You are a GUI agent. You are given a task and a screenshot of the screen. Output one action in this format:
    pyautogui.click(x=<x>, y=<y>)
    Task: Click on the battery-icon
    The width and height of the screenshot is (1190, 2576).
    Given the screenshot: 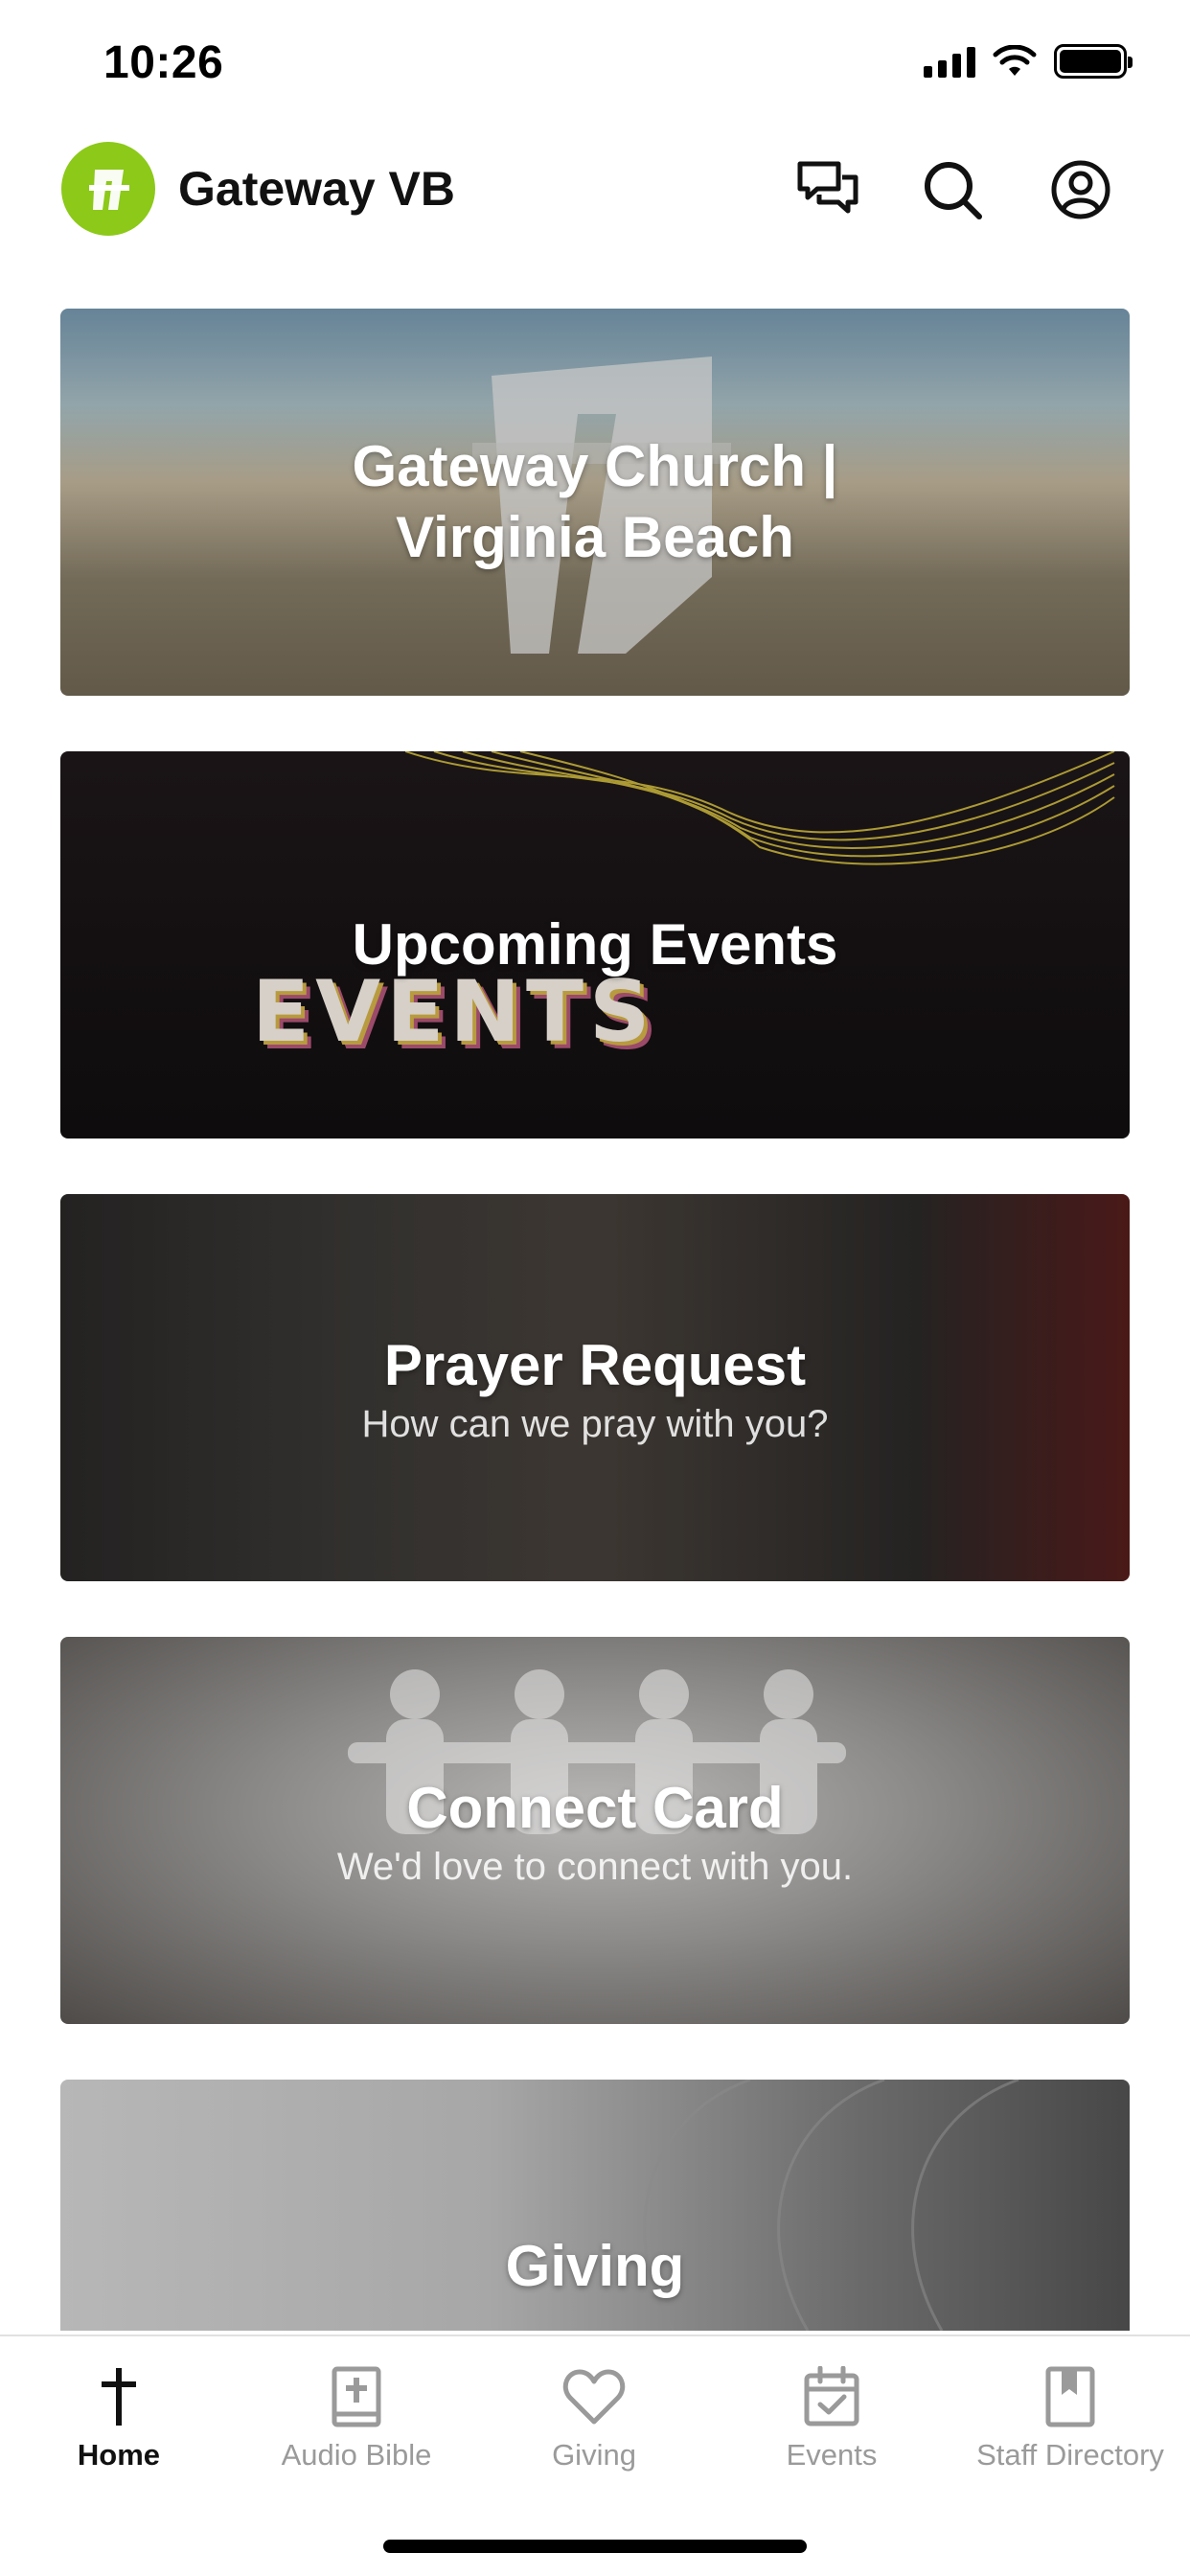 What is the action you would take?
    pyautogui.click(x=1094, y=62)
    